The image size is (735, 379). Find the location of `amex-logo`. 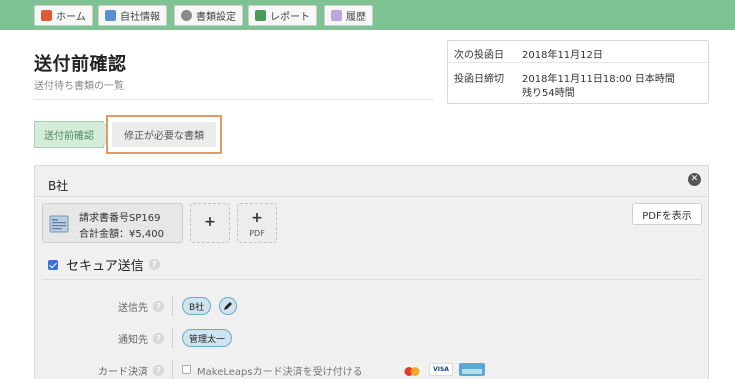

amex-logo is located at coordinates (472, 371).